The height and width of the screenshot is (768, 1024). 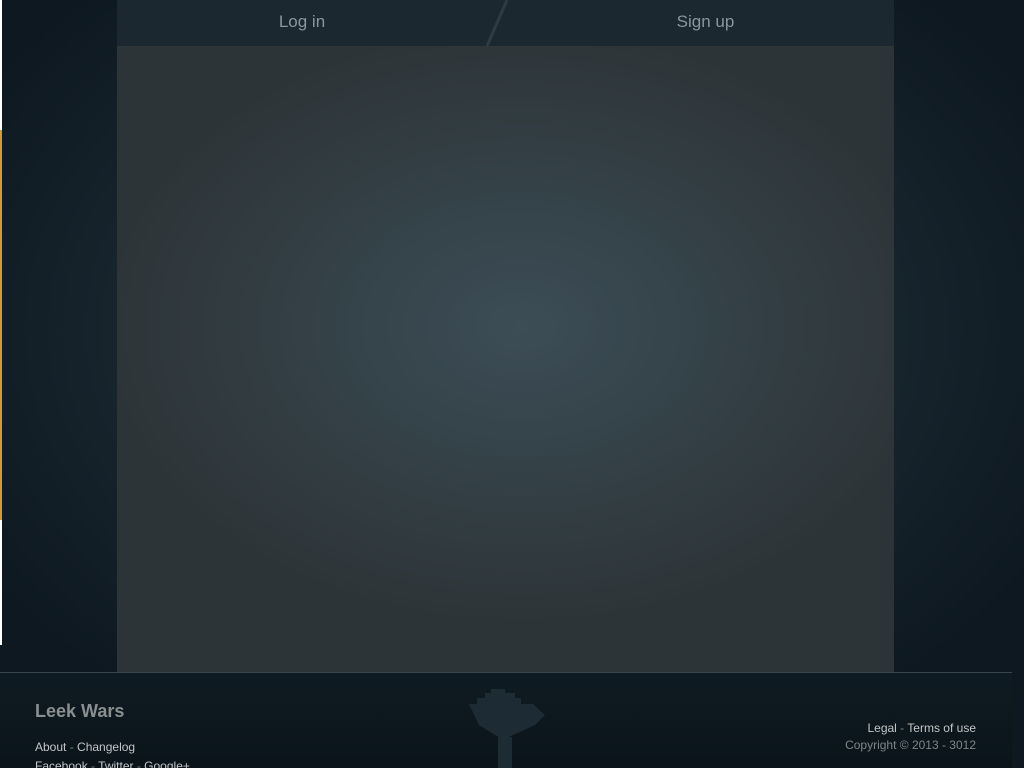 I want to click on window-edge, so click(x=1, y=322).